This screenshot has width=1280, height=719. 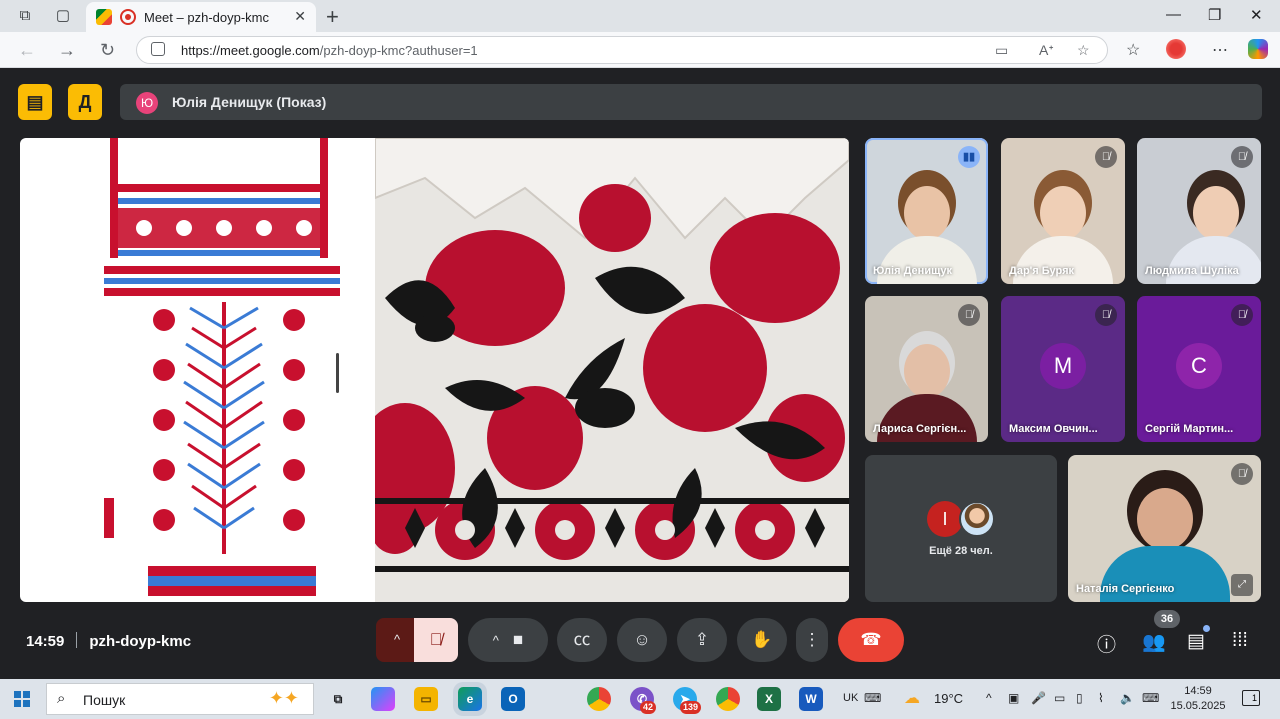 What do you see at coordinates (67, 50) in the screenshot?
I see `forward-icon: →` at bounding box center [67, 50].